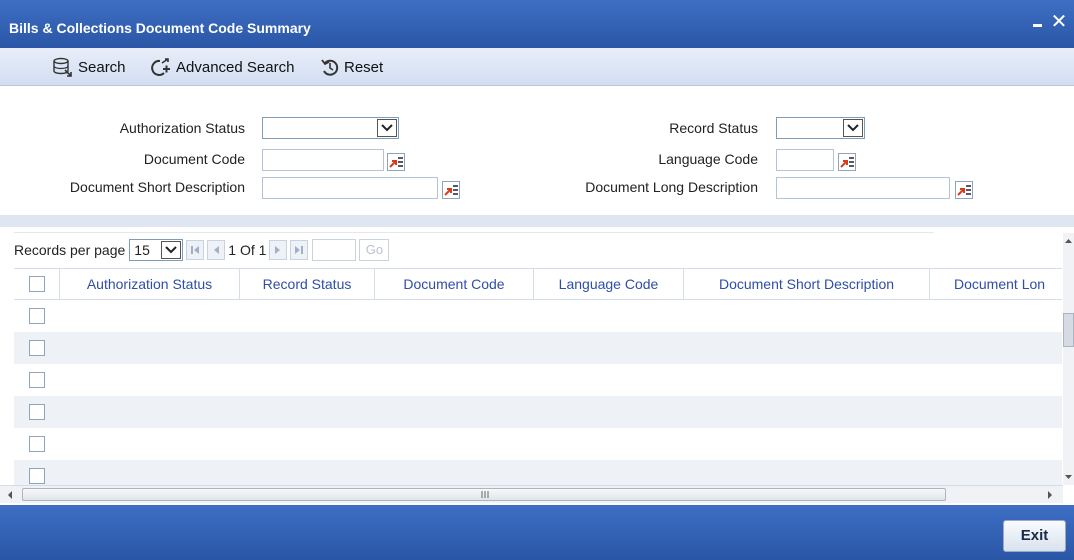 This screenshot has width=1074, height=560. What do you see at coordinates (334, 250) in the screenshot?
I see `page-number-input` at bounding box center [334, 250].